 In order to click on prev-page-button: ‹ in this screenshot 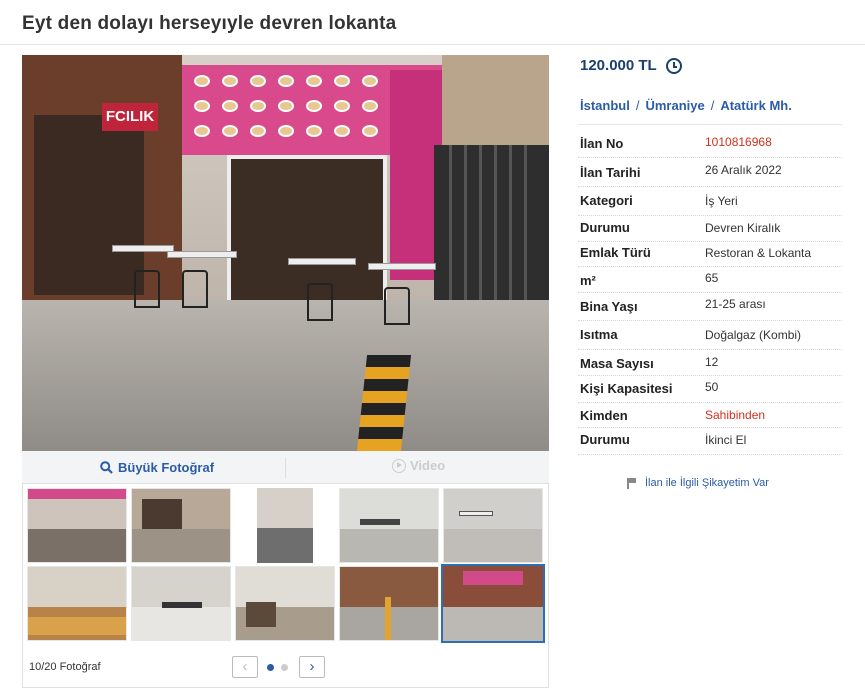, I will do `click(245, 667)`.